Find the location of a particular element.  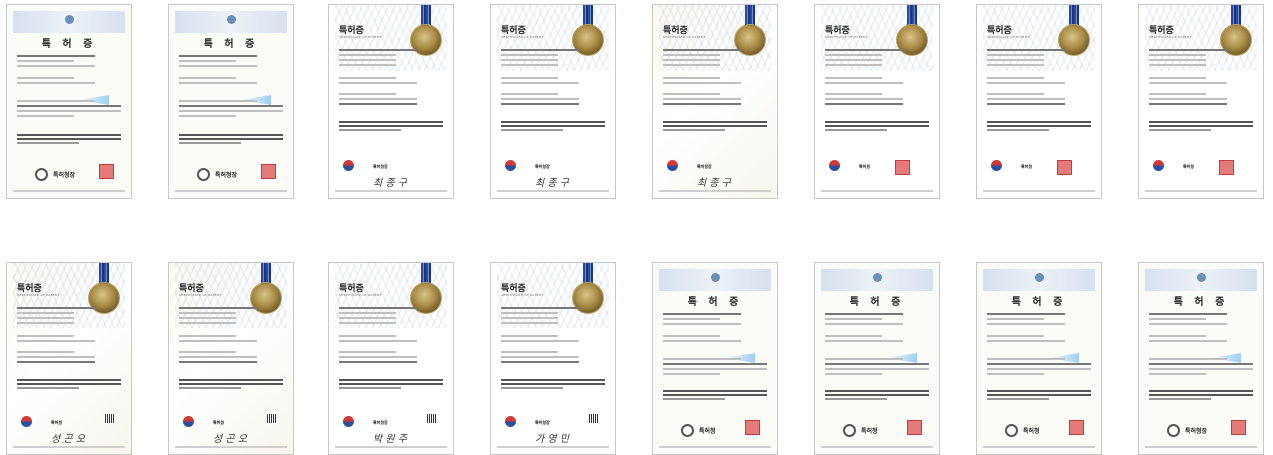

certificate-thumbnail: 특허증 CERTIFICATE OF PATENT 특허청장 박 원 주 is located at coordinates (391, 358).